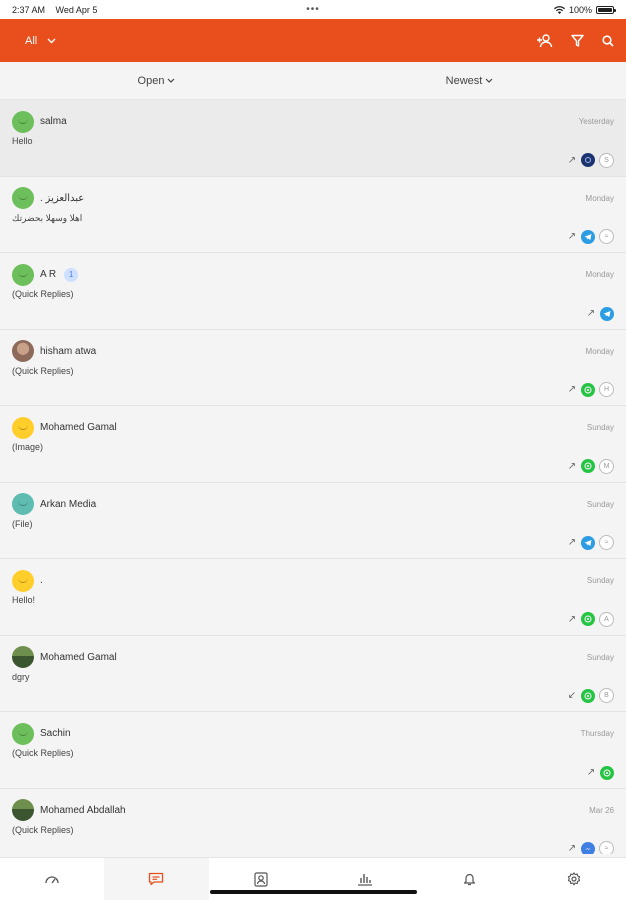 The height and width of the screenshot is (900, 626). I want to click on tab-chats, so click(156, 879).